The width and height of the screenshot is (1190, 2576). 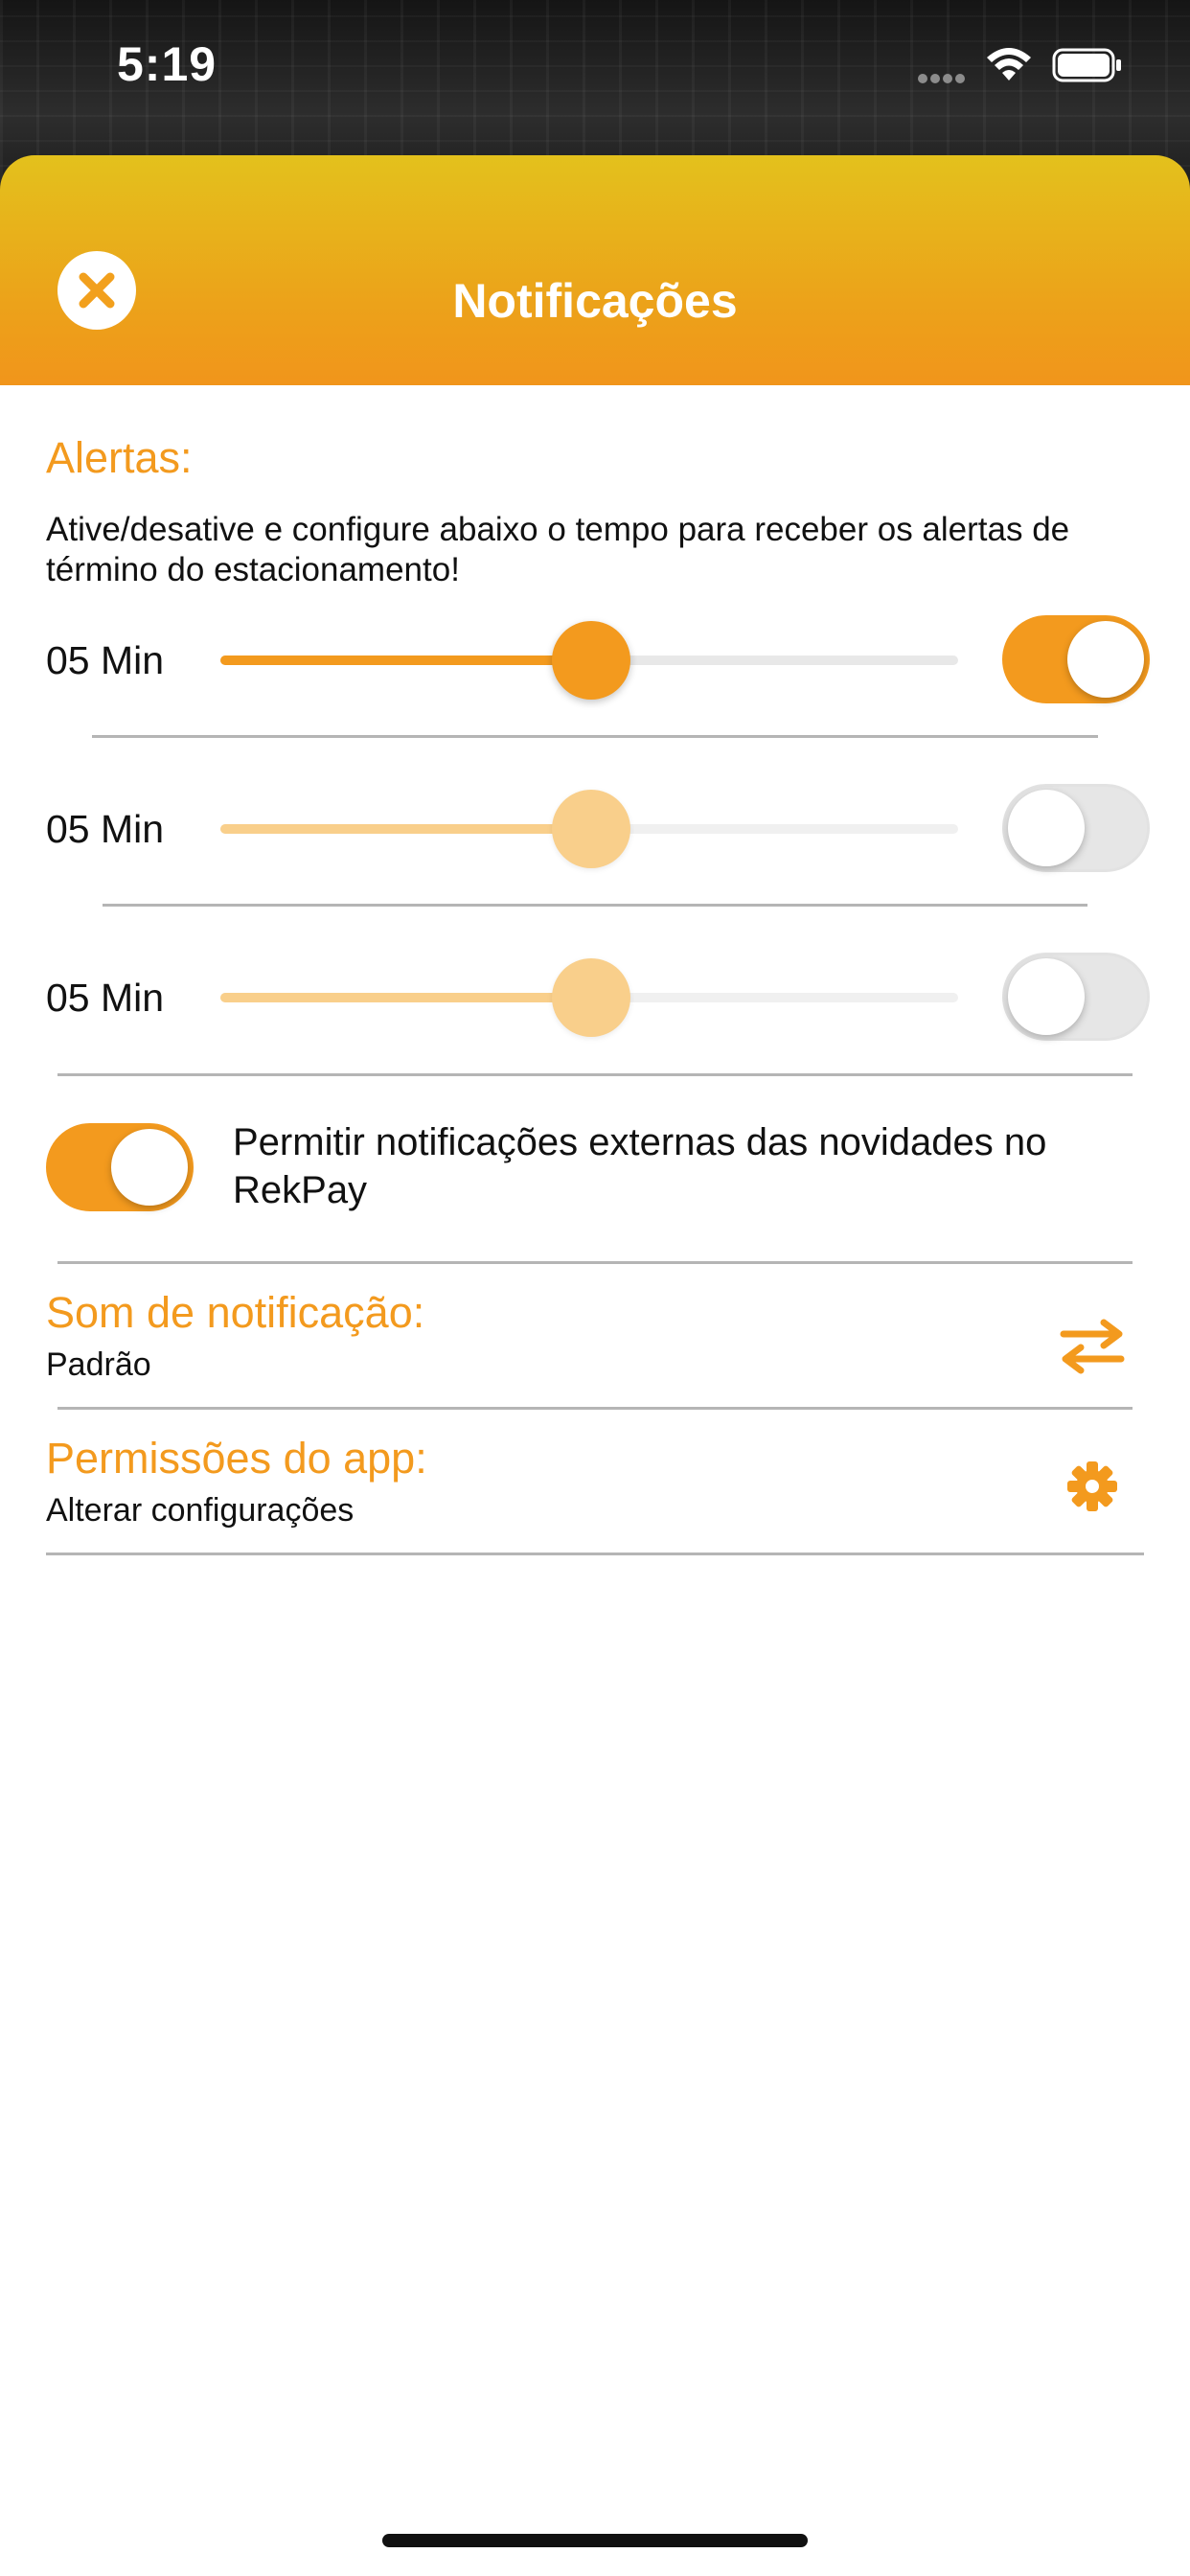 What do you see at coordinates (167, 64) in the screenshot?
I see `status-time: 5:19` at bounding box center [167, 64].